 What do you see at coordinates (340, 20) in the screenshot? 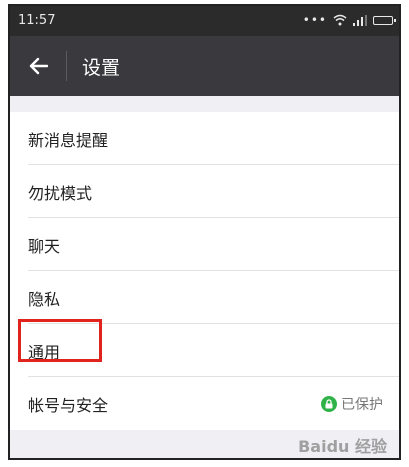
I see `wifi-icon` at bounding box center [340, 20].